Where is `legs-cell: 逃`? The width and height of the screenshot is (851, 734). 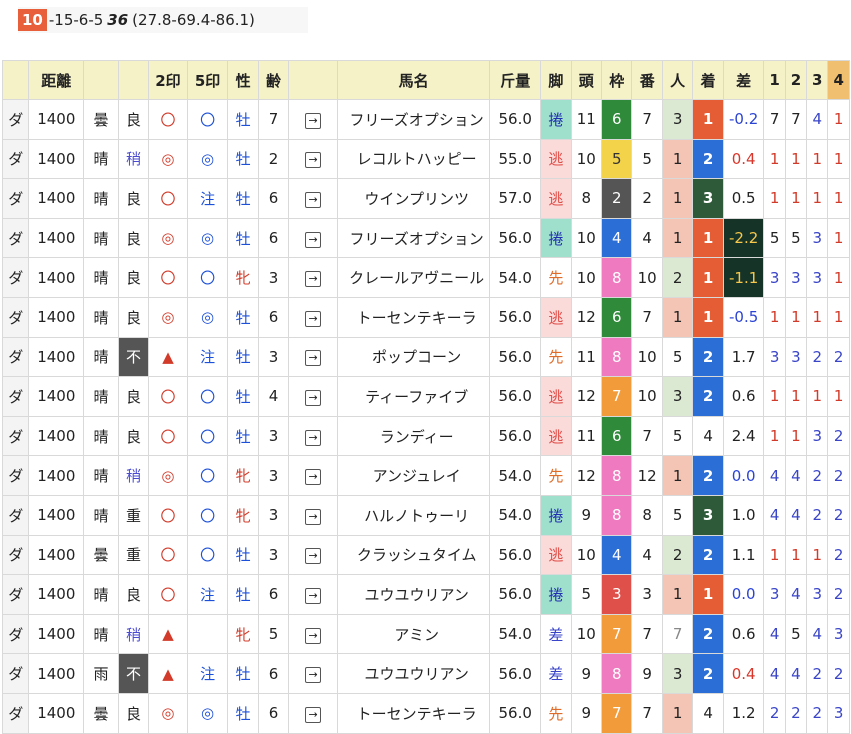
legs-cell: 逃 is located at coordinates (556, 198).